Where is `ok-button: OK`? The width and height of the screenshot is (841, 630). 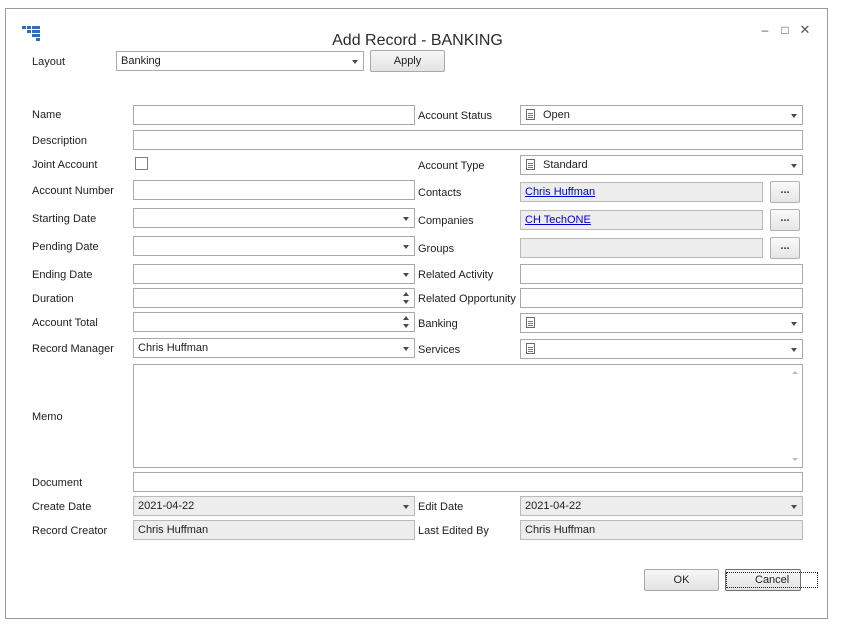 ok-button: OK is located at coordinates (681, 580).